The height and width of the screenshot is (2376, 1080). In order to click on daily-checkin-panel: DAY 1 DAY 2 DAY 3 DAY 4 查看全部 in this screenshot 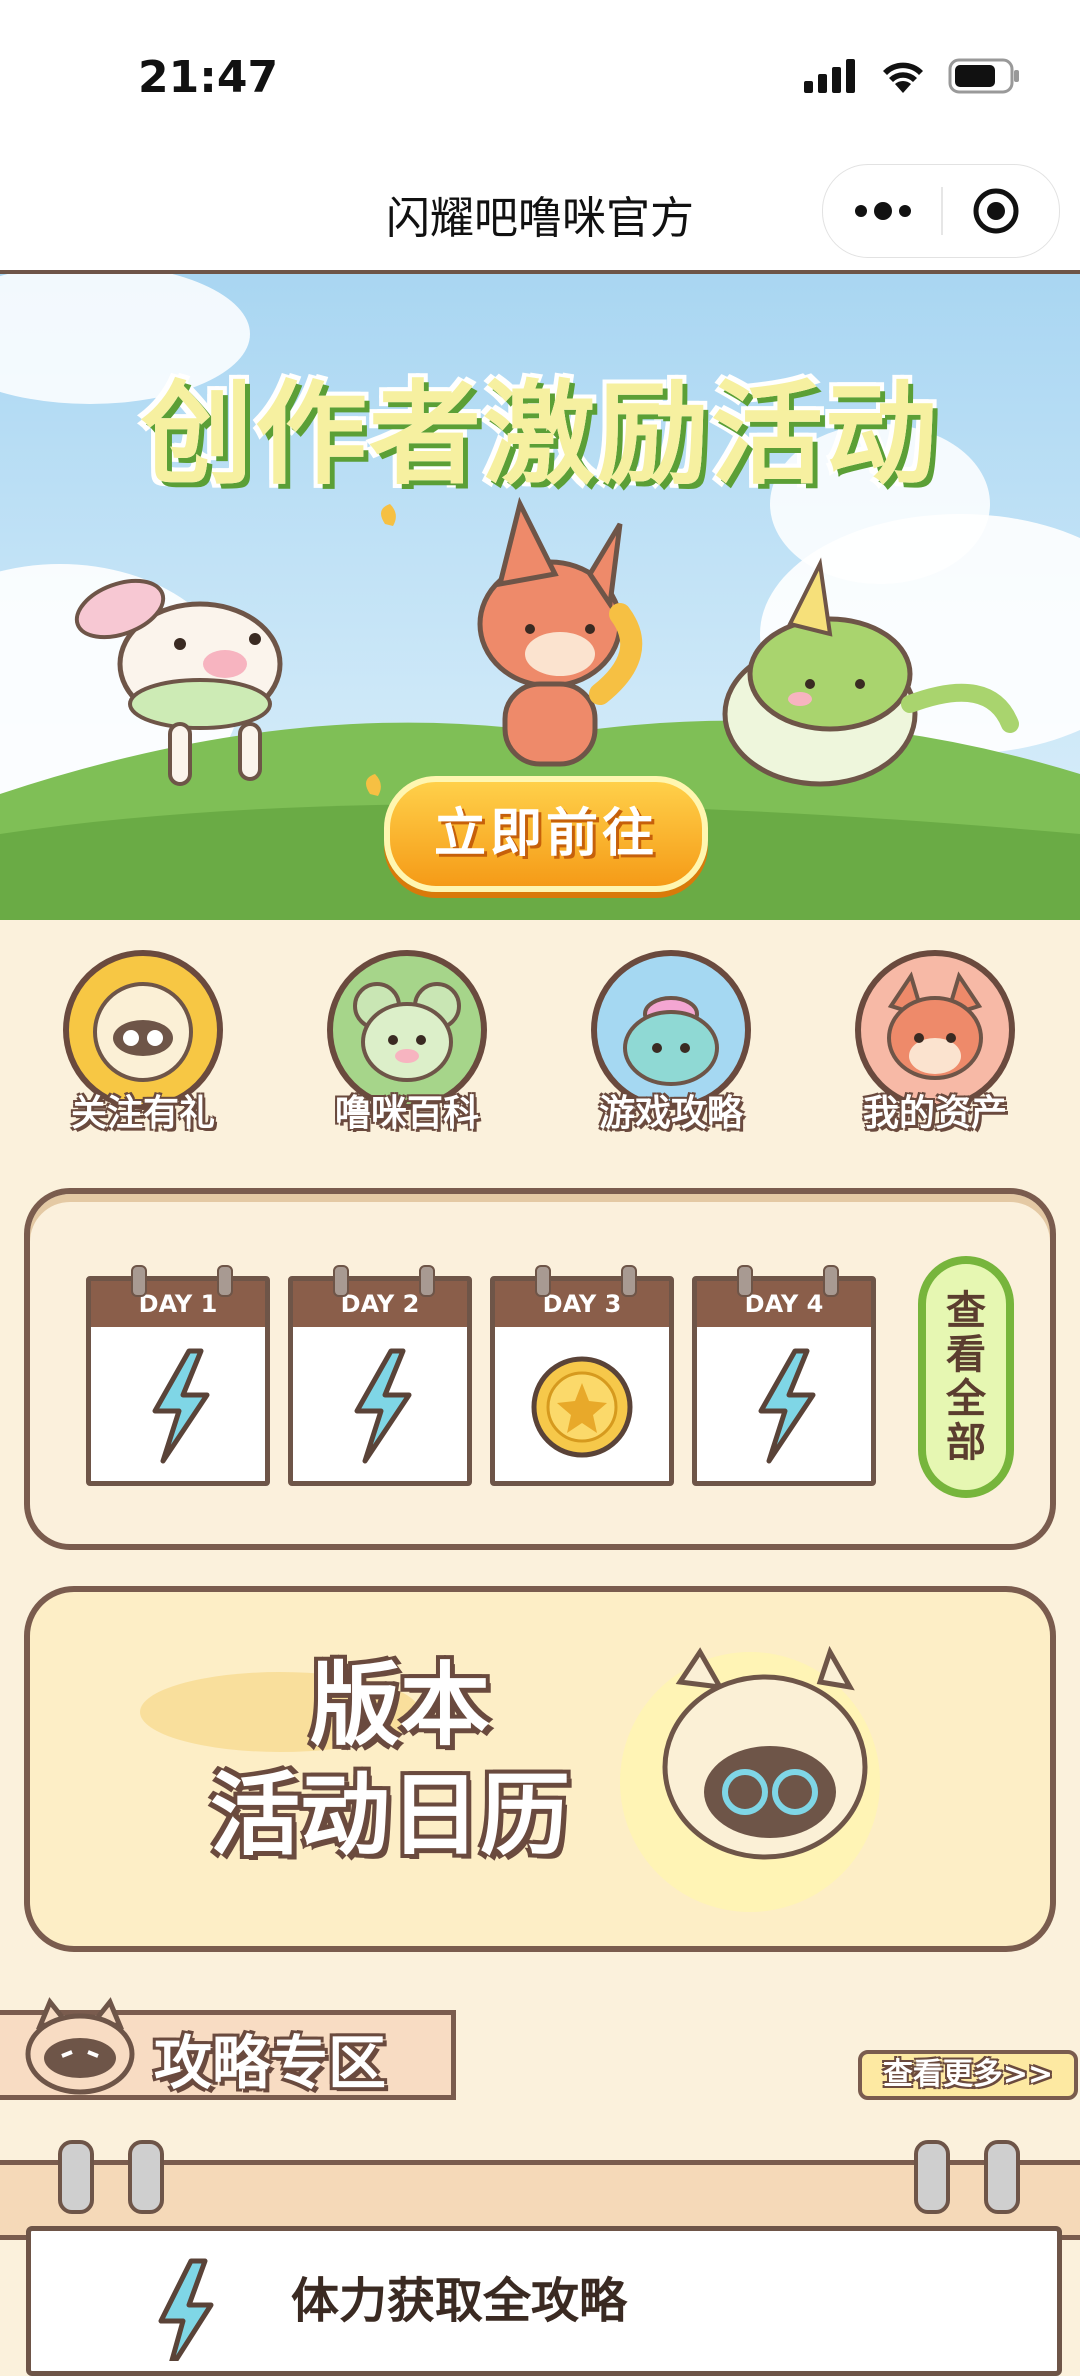, I will do `click(540, 1369)`.